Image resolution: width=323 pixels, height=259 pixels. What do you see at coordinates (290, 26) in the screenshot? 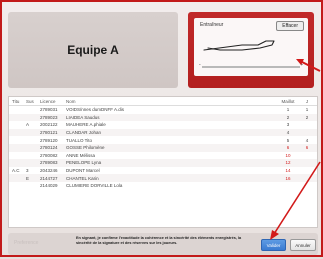
I see `clear-signature-button: Effacer` at bounding box center [290, 26].